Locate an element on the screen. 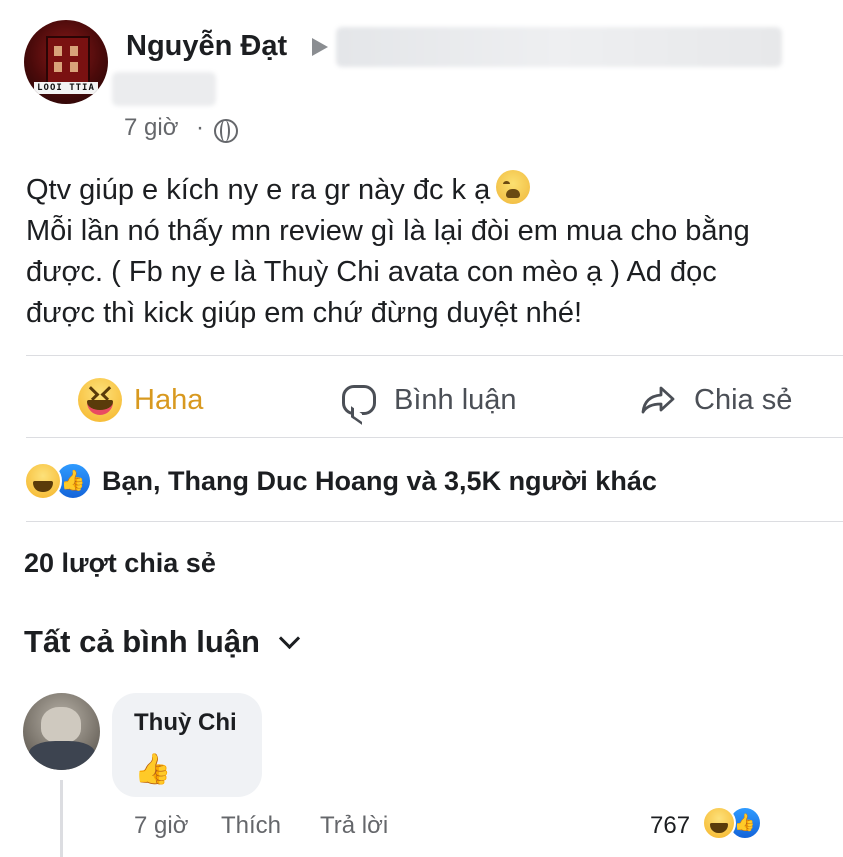 The height and width of the screenshot is (857, 843). comment-like-button: Thích is located at coordinates (251, 826).